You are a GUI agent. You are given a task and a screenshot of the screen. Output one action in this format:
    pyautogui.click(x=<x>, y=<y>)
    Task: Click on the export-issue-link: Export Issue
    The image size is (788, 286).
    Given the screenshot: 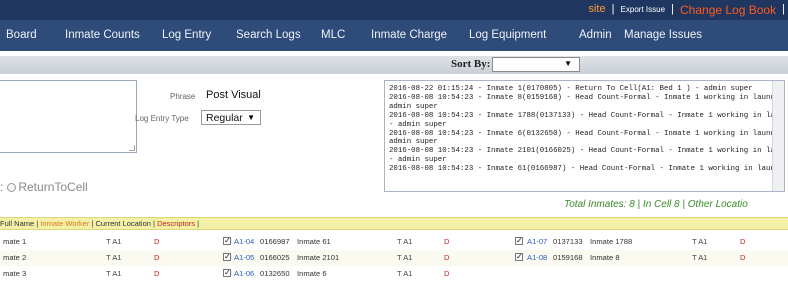 What is the action you would take?
    pyautogui.click(x=643, y=8)
    